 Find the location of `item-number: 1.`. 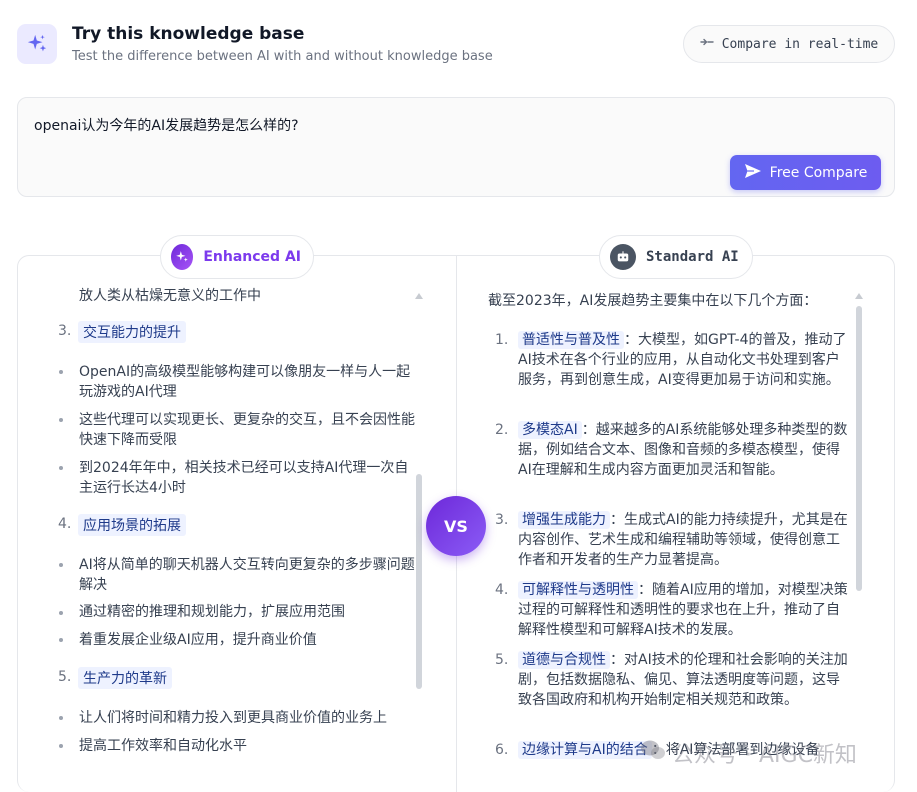

item-number: 1. is located at coordinates (502, 340).